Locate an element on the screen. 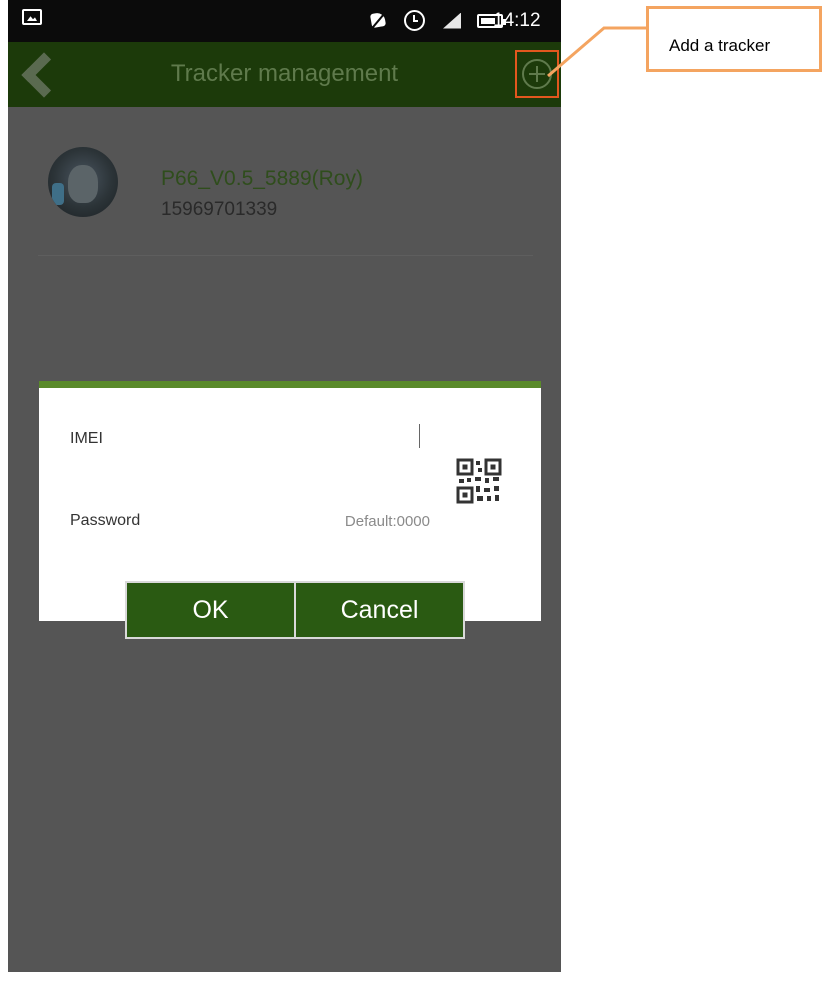 This screenshot has height=982, width=829. app-header: Tracker management is located at coordinates (284, 74).